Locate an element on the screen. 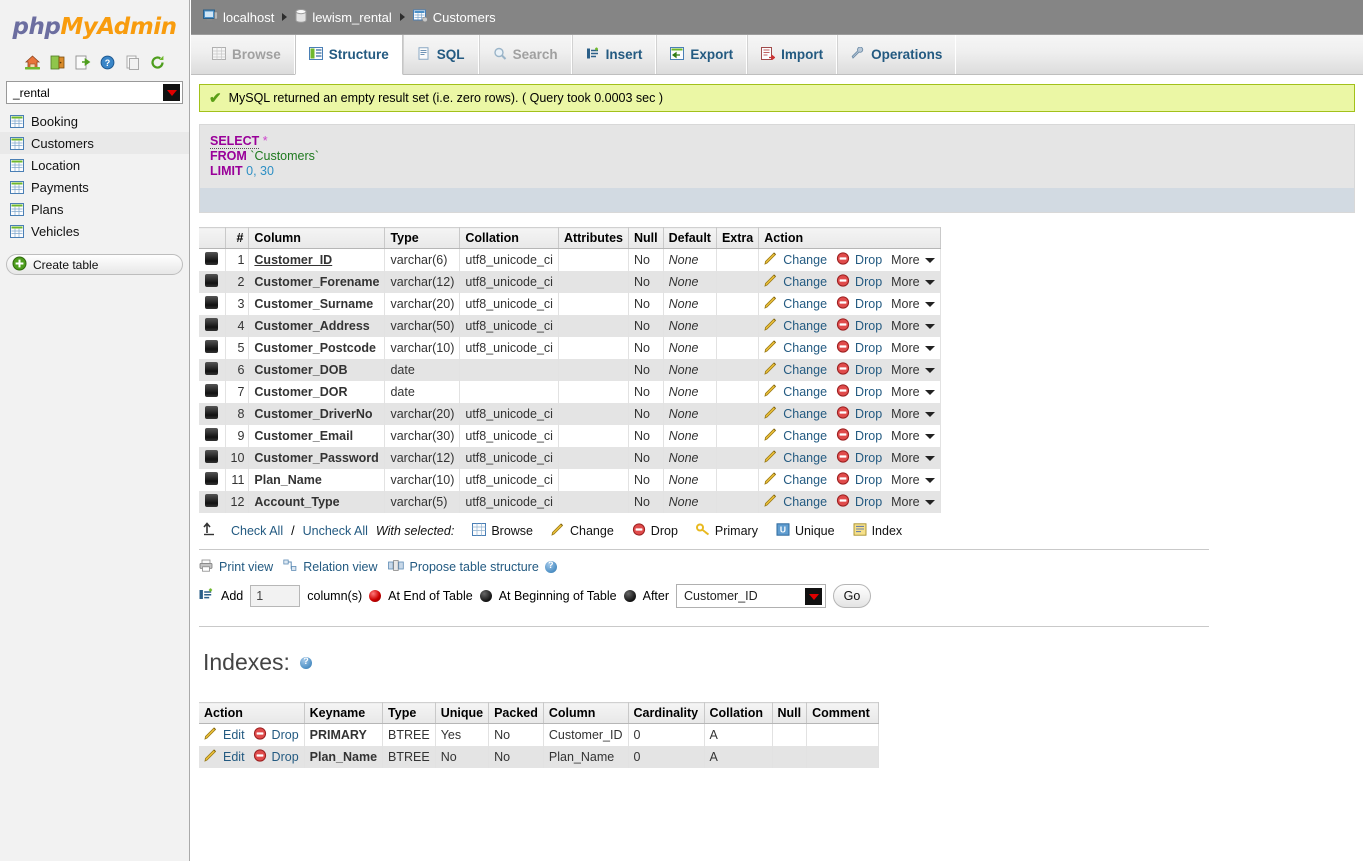  uncheck-all-link: Uncheck All is located at coordinates (335, 531).